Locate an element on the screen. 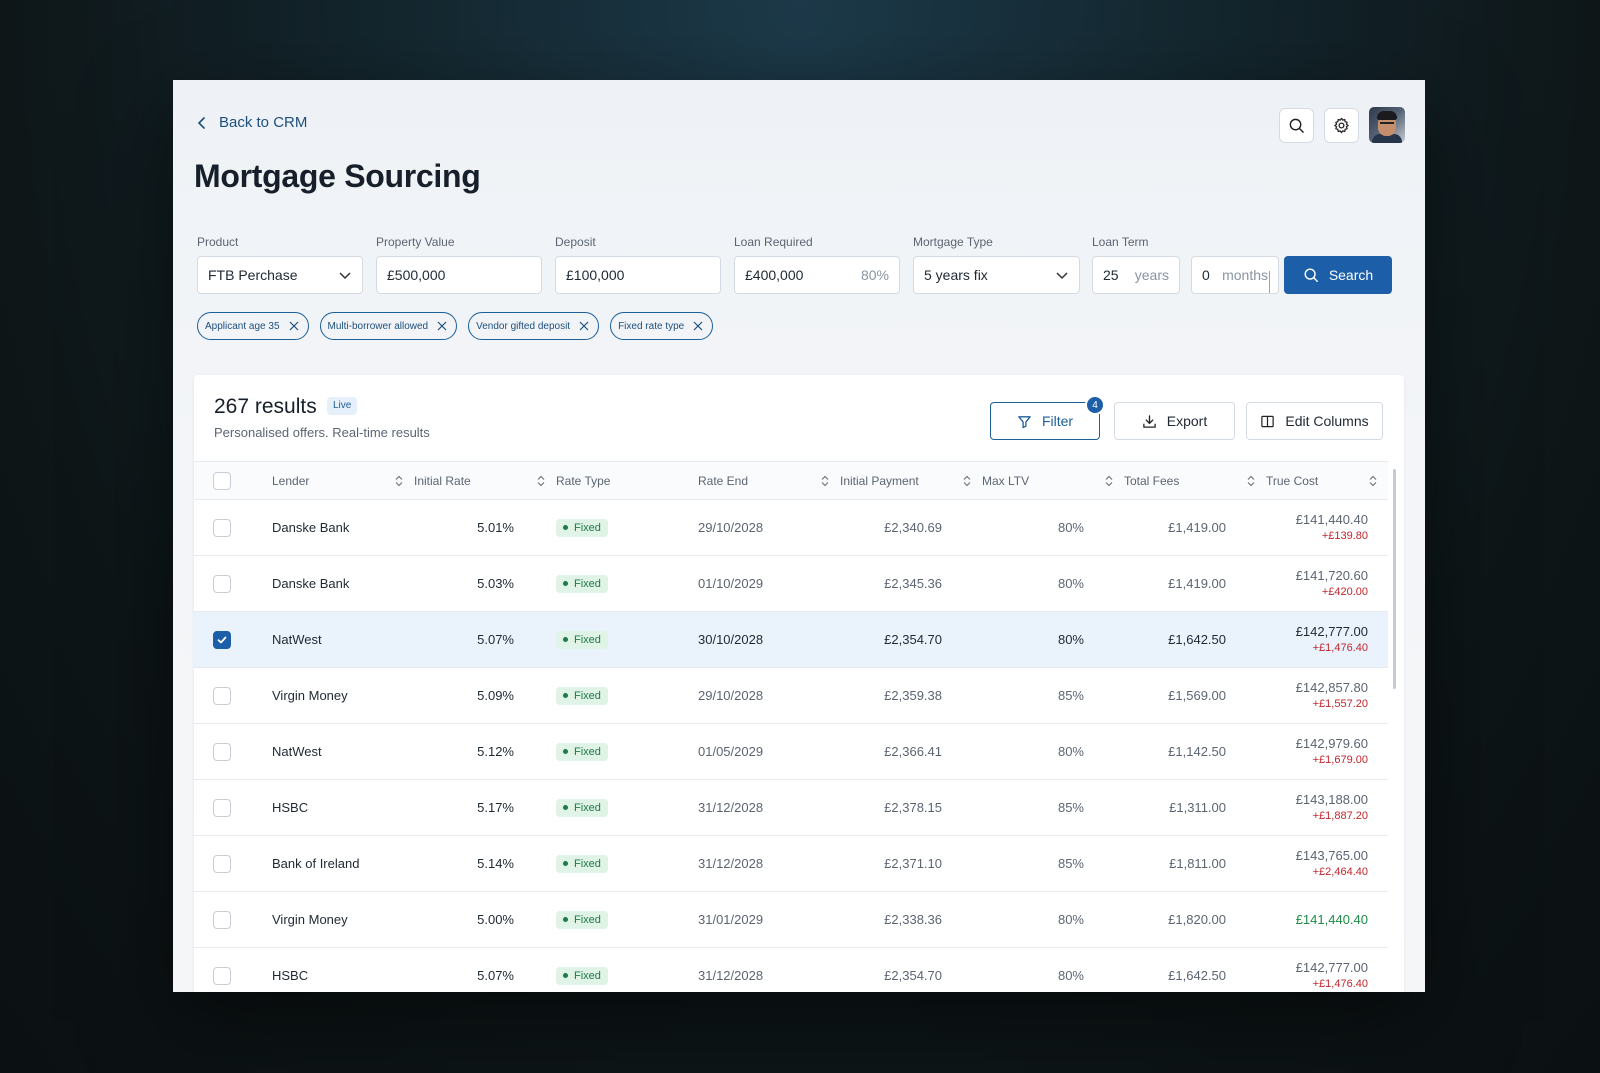 The image size is (1600, 1073). filter-button: Filter 4 is located at coordinates (1047, 417).